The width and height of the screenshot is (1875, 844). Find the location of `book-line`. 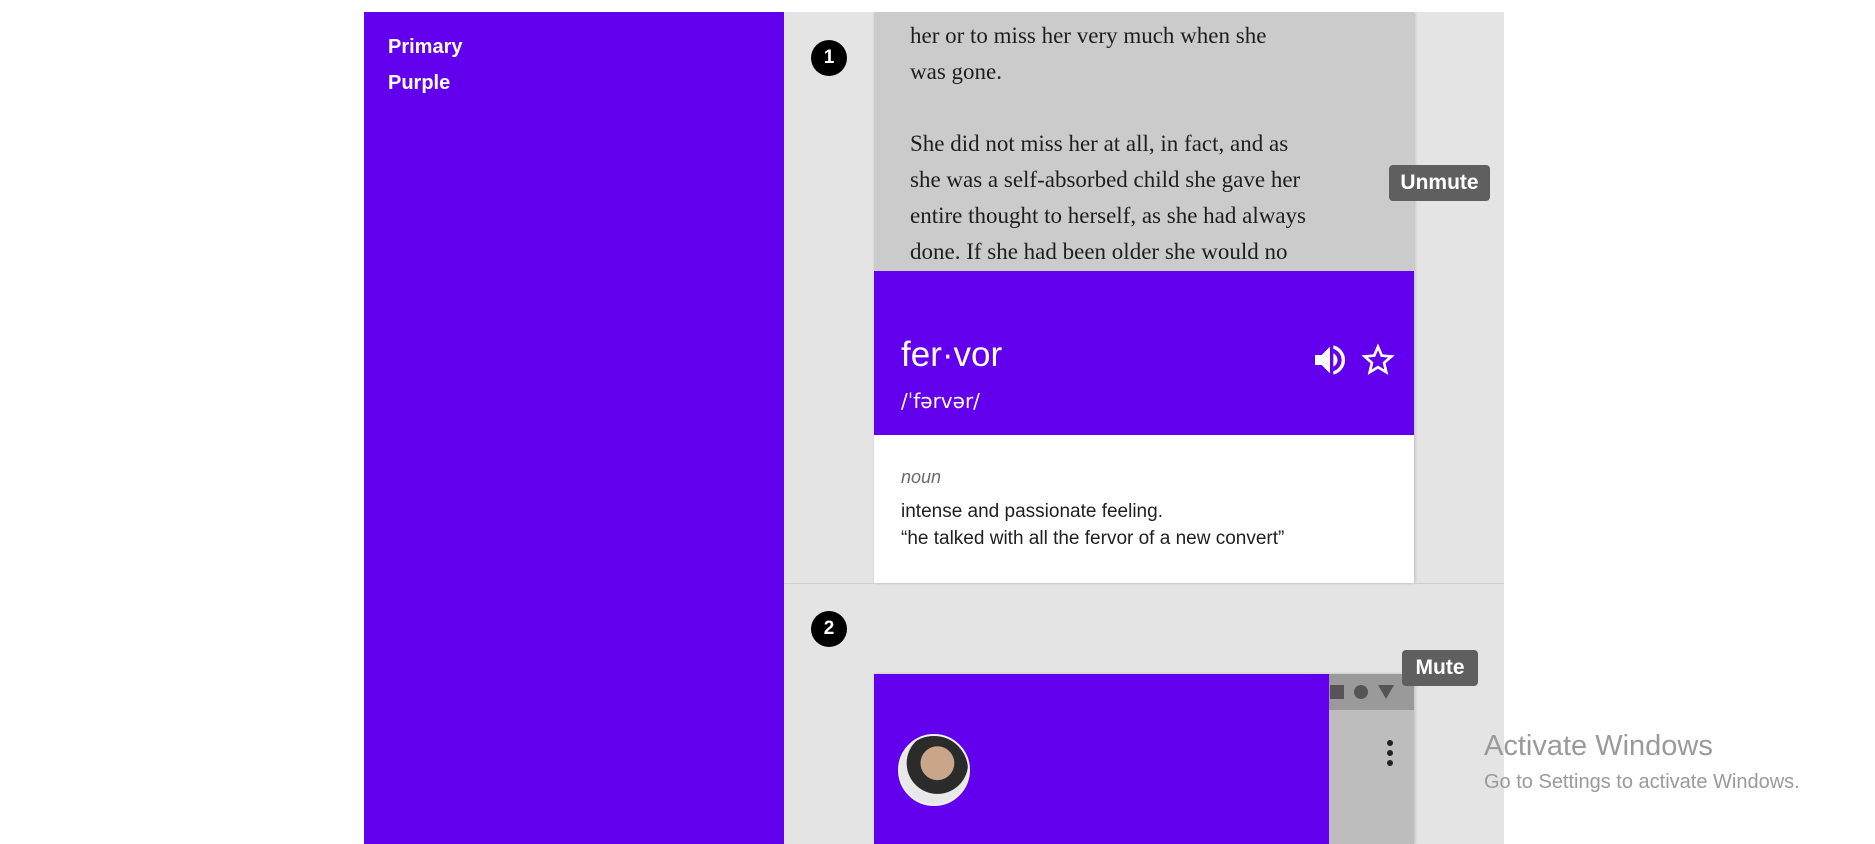

book-line is located at coordinates (1135, 108).